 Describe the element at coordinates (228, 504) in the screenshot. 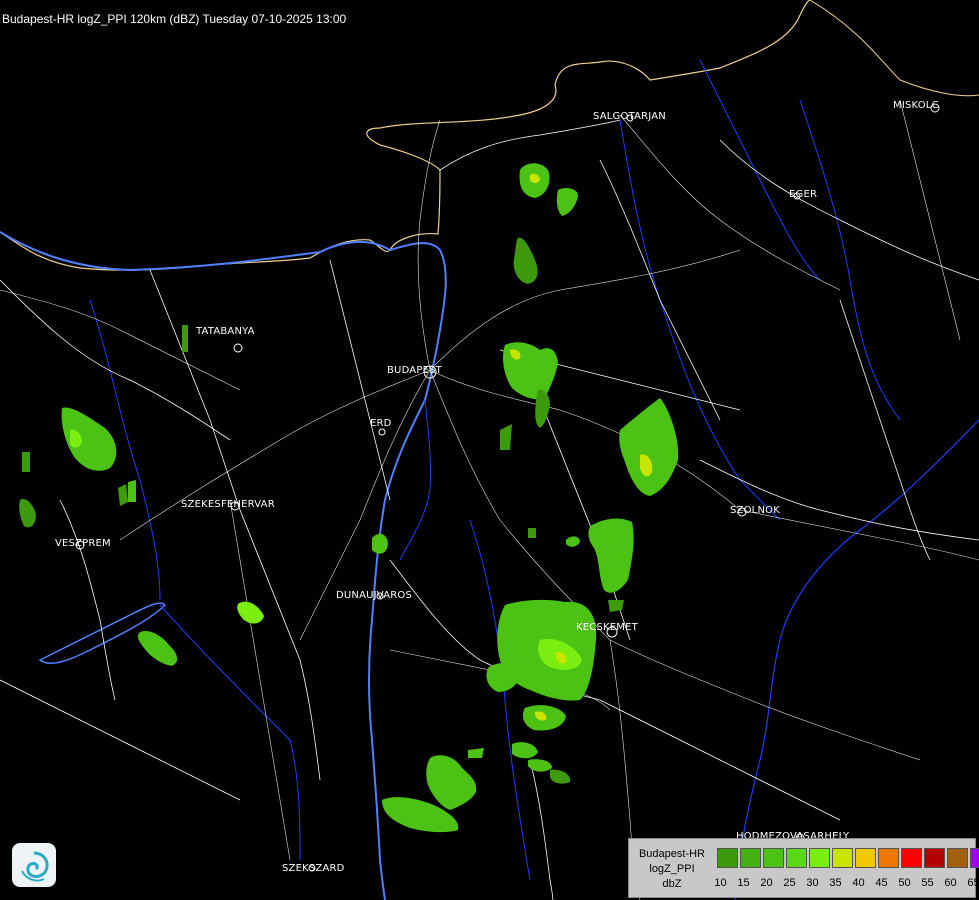

I see `city-label-szekesfehervar: SZEKESFEHERVAR` at that location.